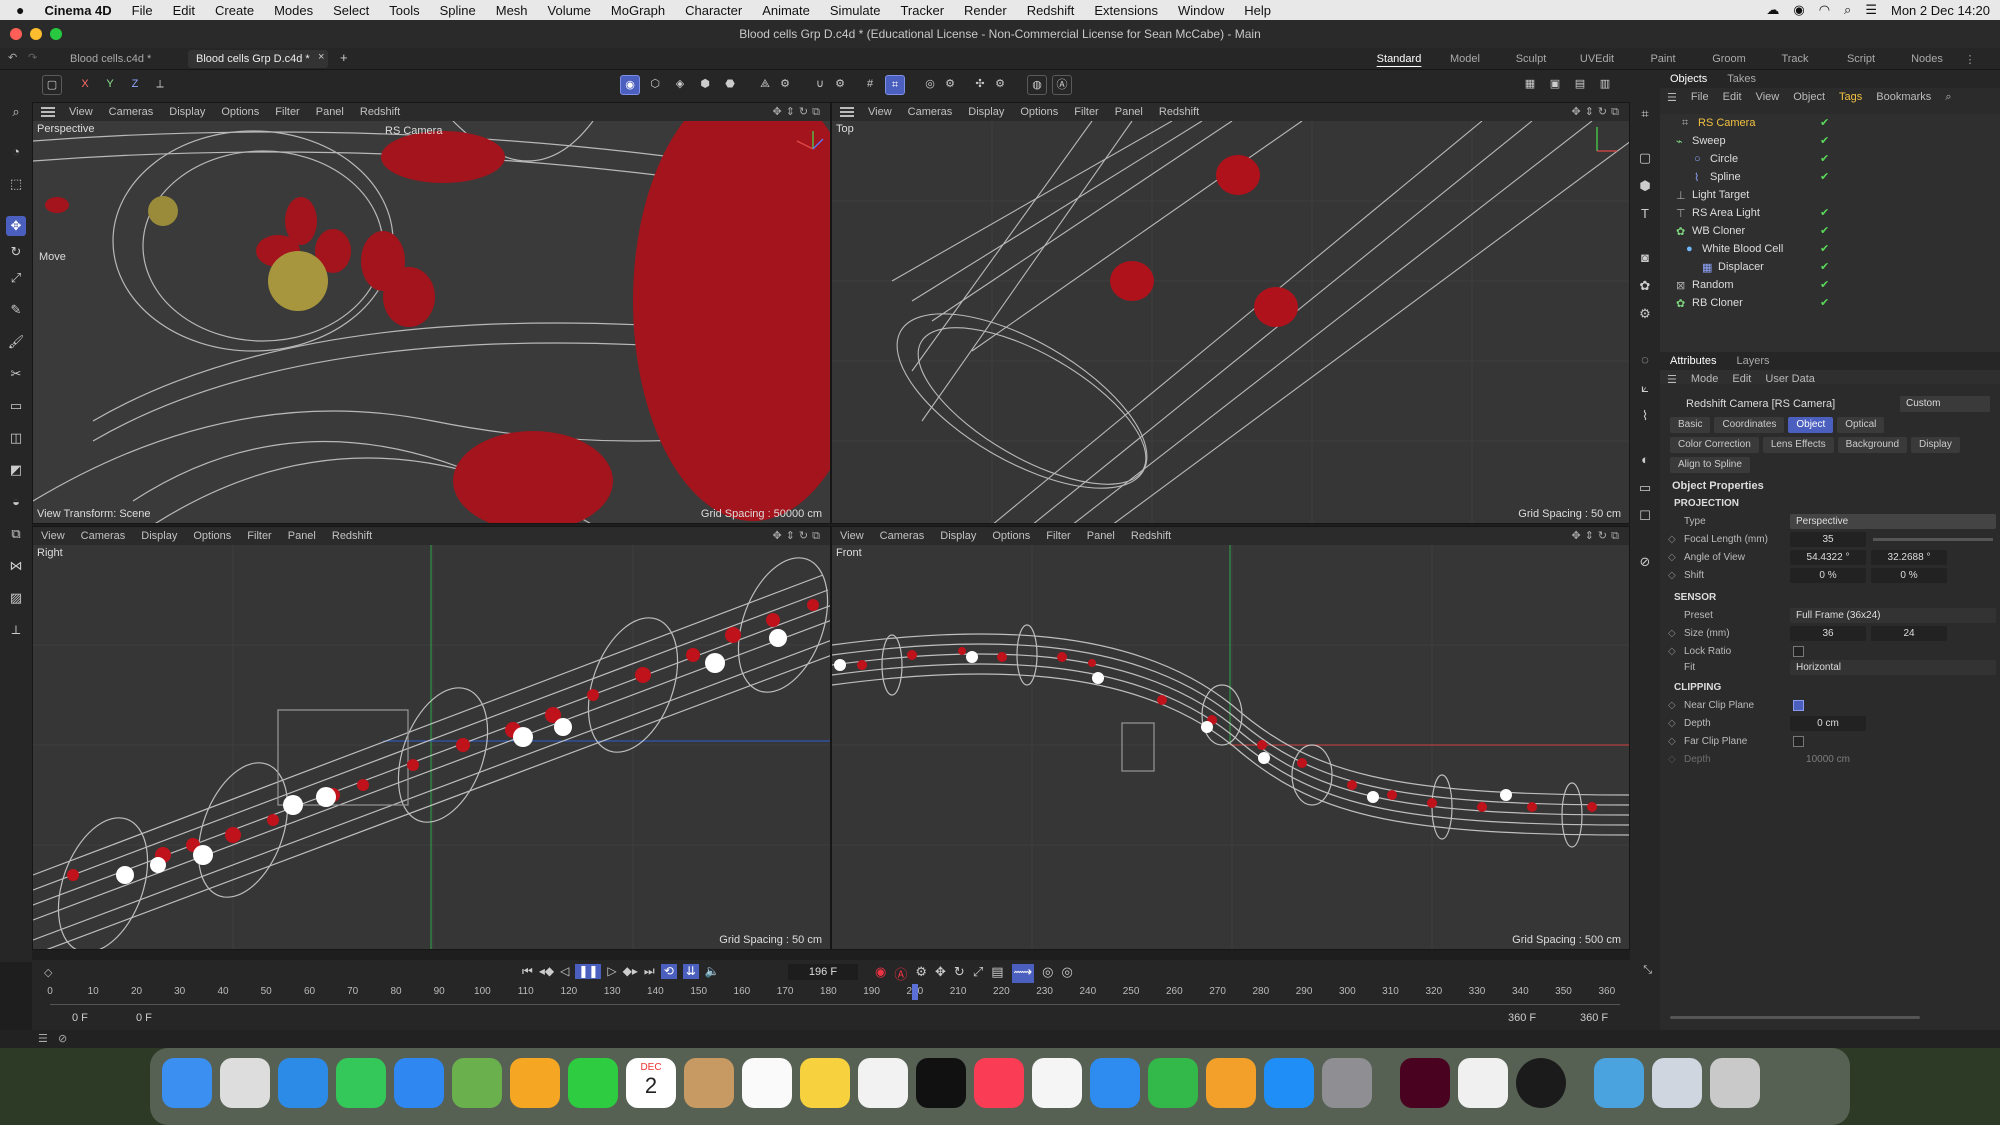  Describe the element at coordinates (1700, 97) in the screenshot. I see `objects-menu-file: File` at that location.